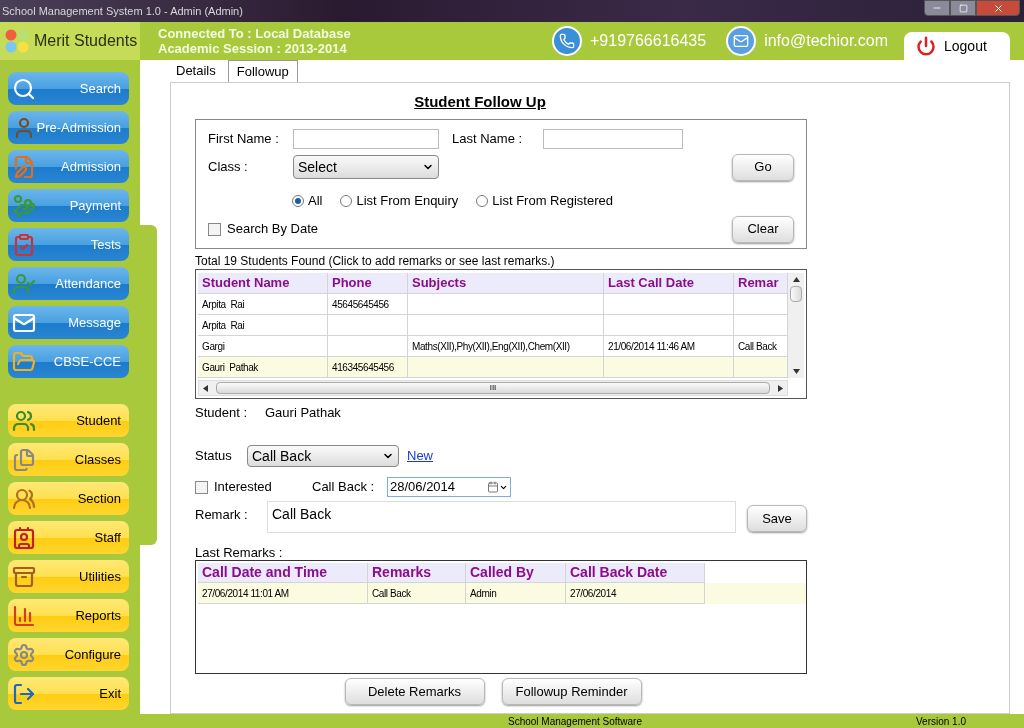 The height and width of the screenshot is (728, 1024). I want to click on mail-icon, so click(741, 41).